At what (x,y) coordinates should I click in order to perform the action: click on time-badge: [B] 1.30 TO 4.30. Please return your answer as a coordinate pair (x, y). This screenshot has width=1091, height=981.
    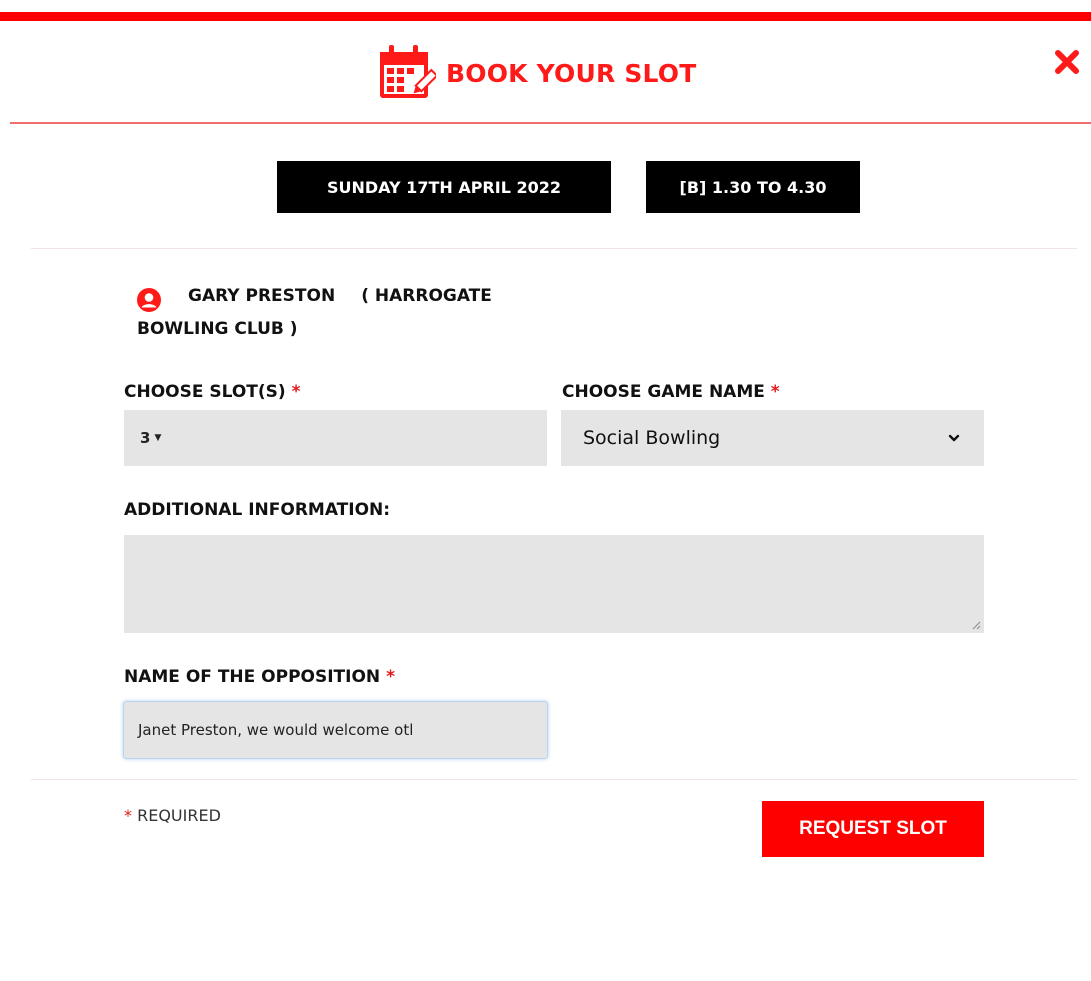
    Looking at the image, I should click on (753, 187).